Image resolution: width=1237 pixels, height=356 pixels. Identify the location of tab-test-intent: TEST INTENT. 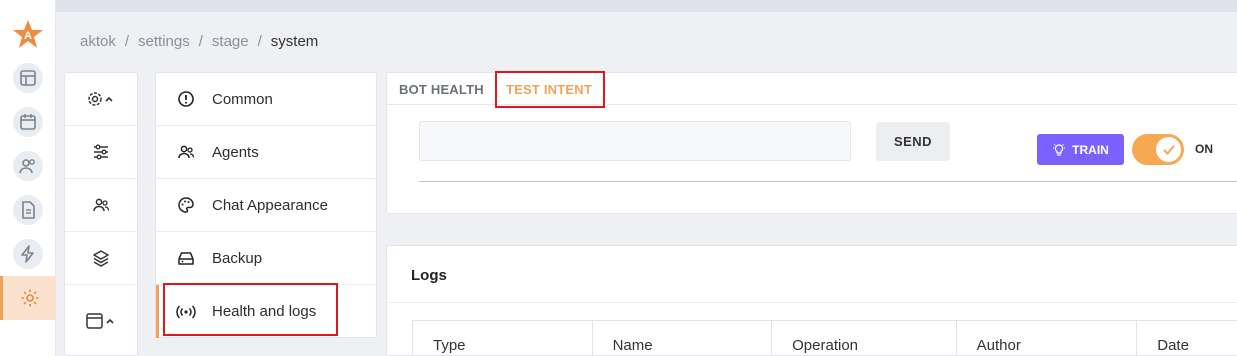
(549, 89).